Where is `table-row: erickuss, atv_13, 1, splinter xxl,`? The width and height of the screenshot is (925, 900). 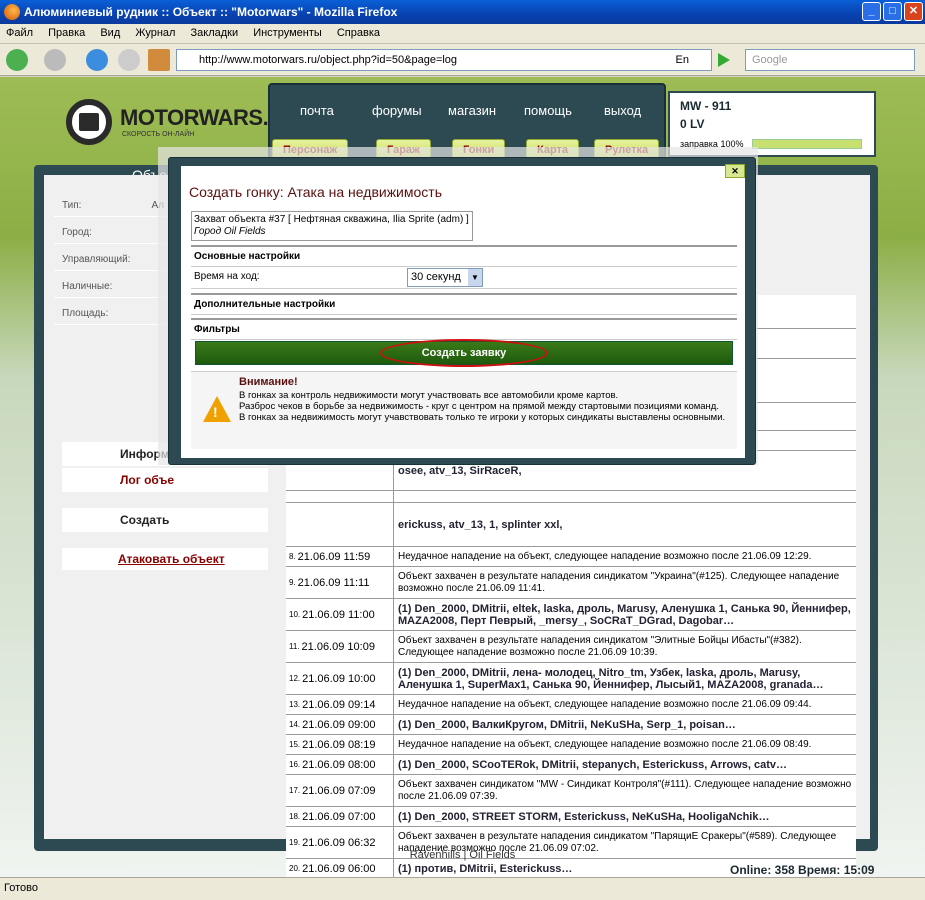
table-row: erickuss, atv_13, 1, splinter xxl, is located at coordinates (571, 525).